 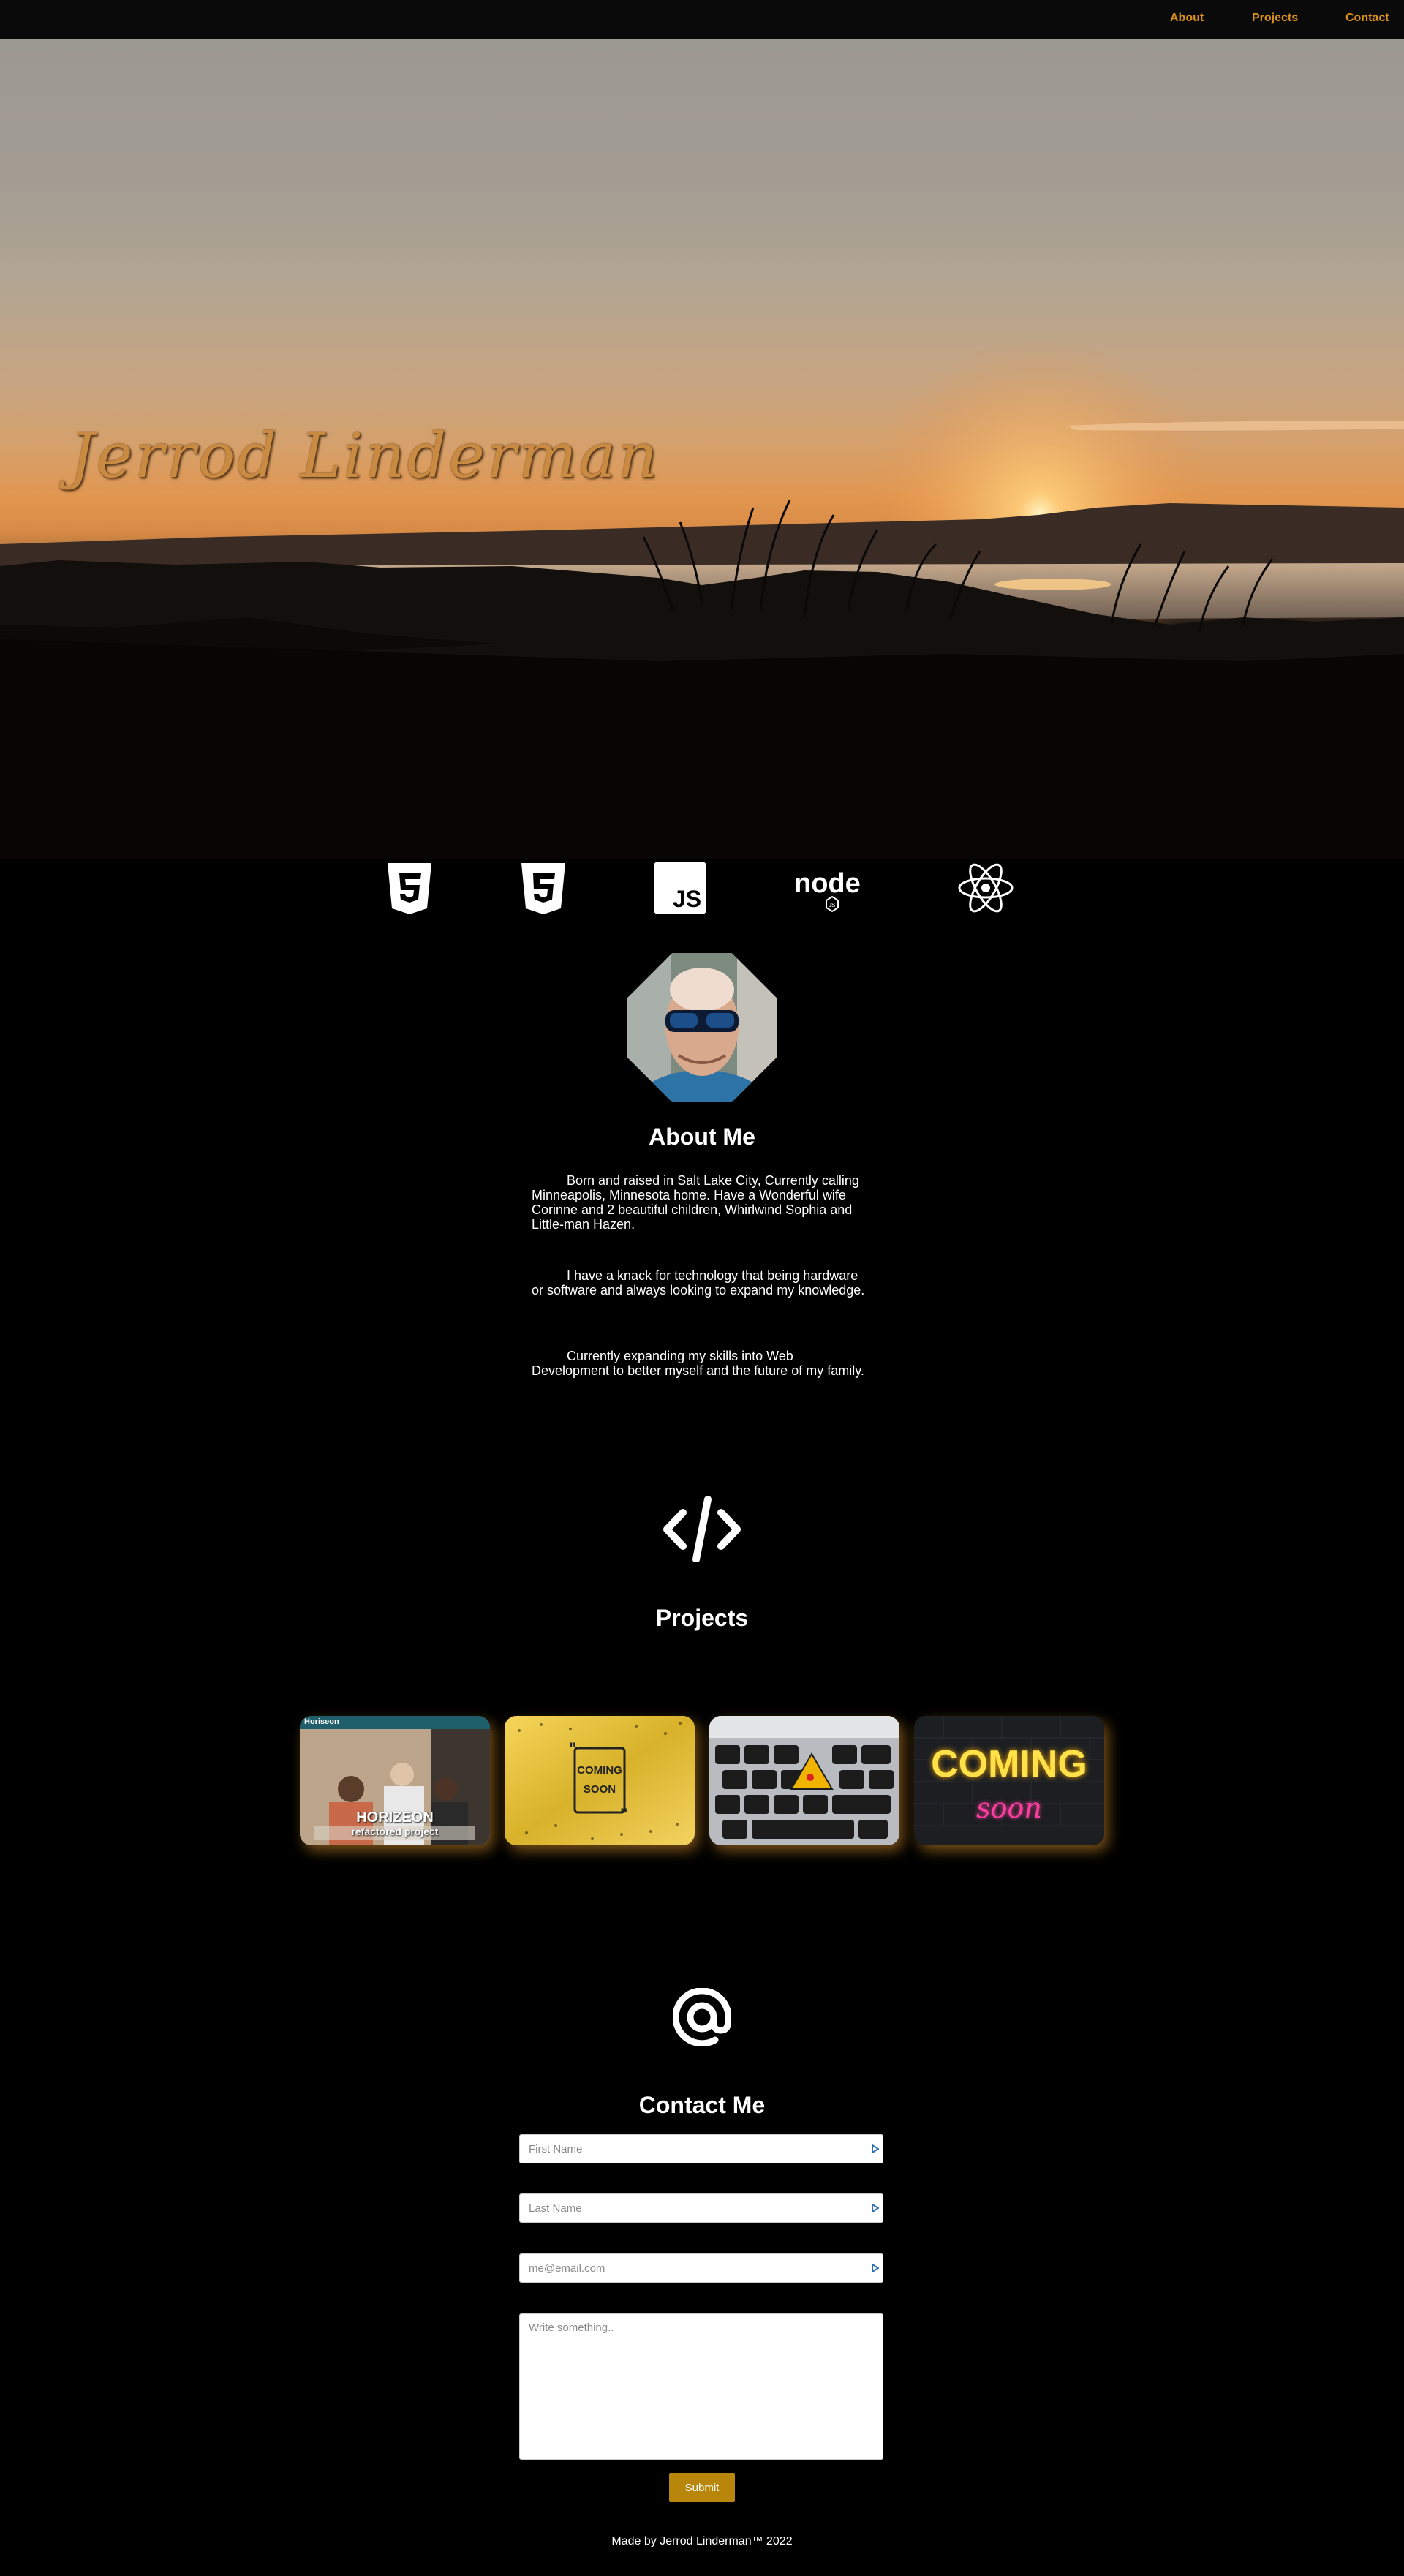 What do you see at coordinates (702, 1027) in the screenshot?
I see `profile-photo` at bounding box center [702, 1027].